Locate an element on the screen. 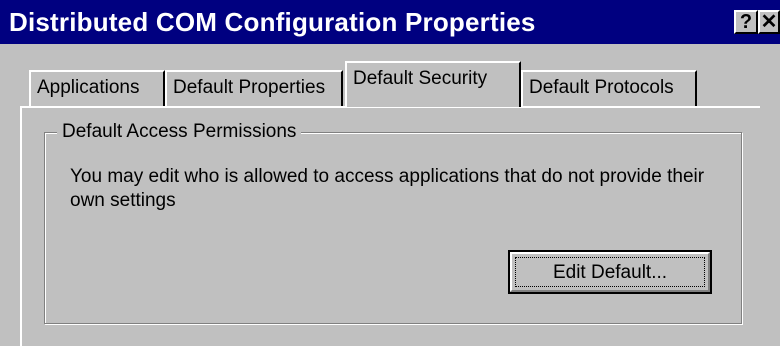 This screenshot has width=780, height=346. tab-applications: Applications is located at coordinates (97, 88).